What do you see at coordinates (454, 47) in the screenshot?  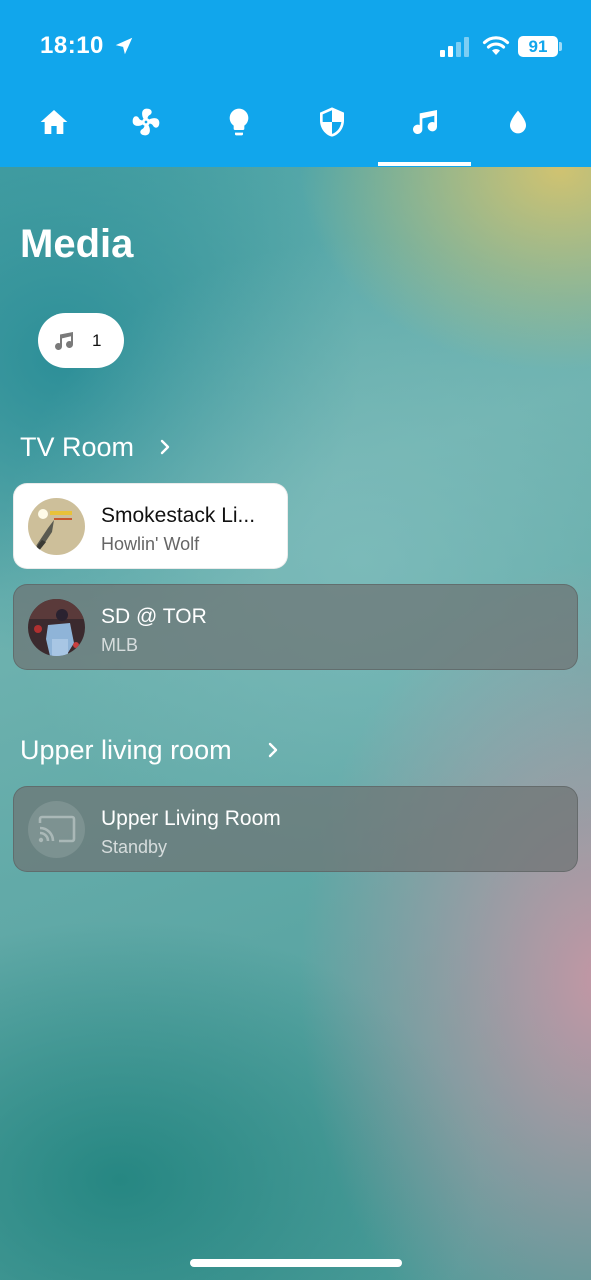 I see `cellular-signal-icon` at bounding box center [454, 47].